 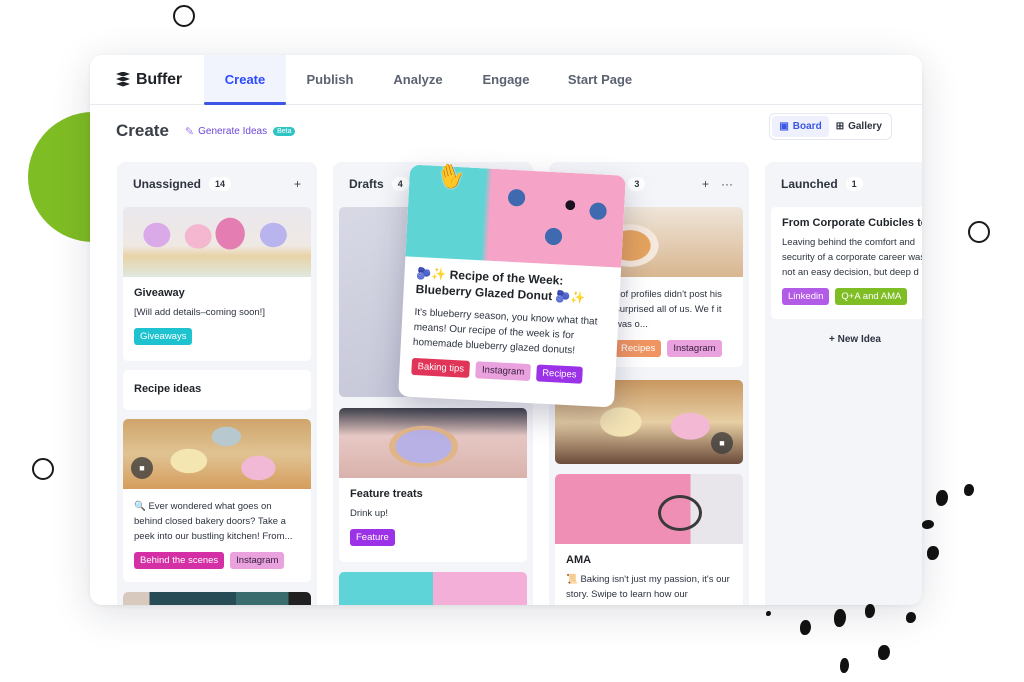 I want to click on tab-engage: Engage, so click(x=506, y=79).